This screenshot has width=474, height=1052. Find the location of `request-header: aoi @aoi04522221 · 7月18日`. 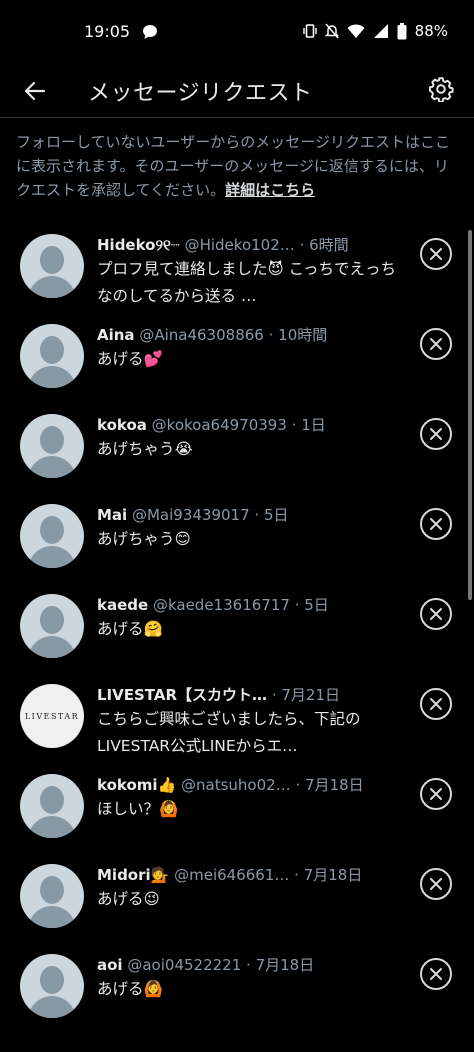

request-header: aoi @aoi04522221 · 7月18日 is located at coordinates (247, 965).